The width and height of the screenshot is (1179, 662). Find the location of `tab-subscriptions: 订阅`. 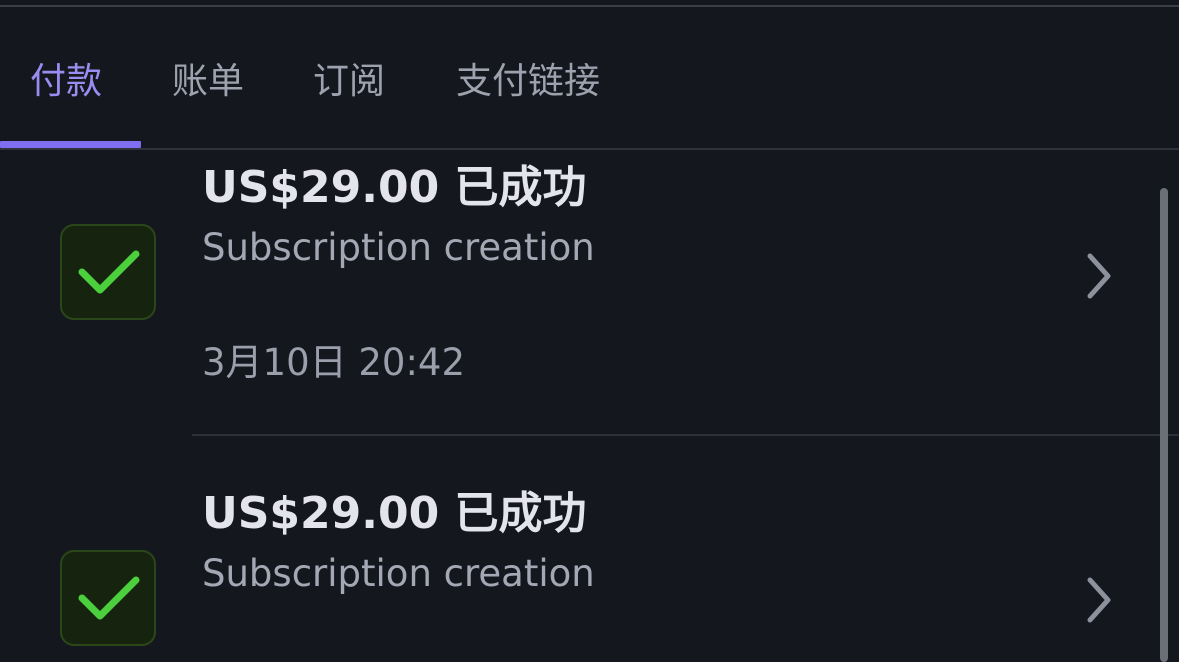

tab-subscriptions: 订阅 is located at coordinates (349, 82).